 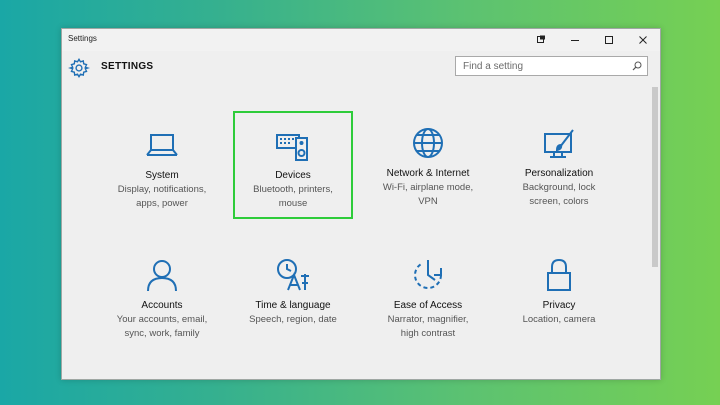 What do you see at coordinates (162, 305) in the screenshot?
I see `tile-label: Accounts` at bounding box center [162, 305].